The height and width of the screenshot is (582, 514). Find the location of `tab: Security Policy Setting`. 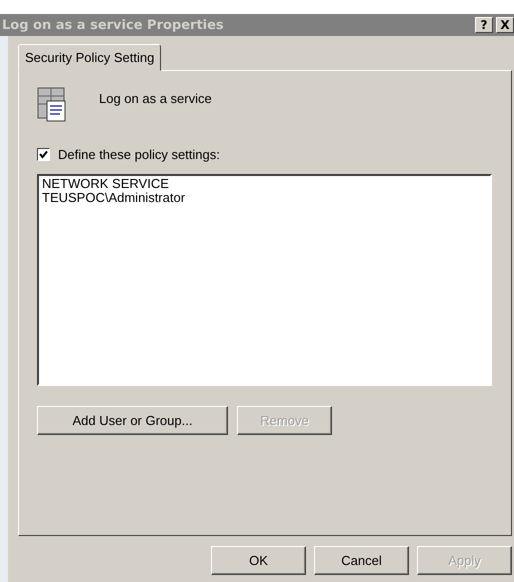

tab: Security Policy Setting is located at coordinates (90, 57).